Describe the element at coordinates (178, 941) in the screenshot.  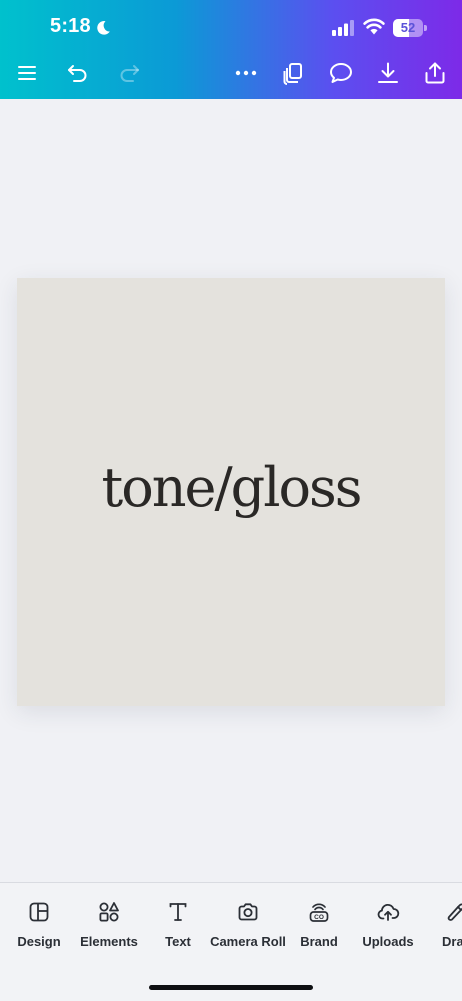
I see `tab-text-label: Text` at that location.